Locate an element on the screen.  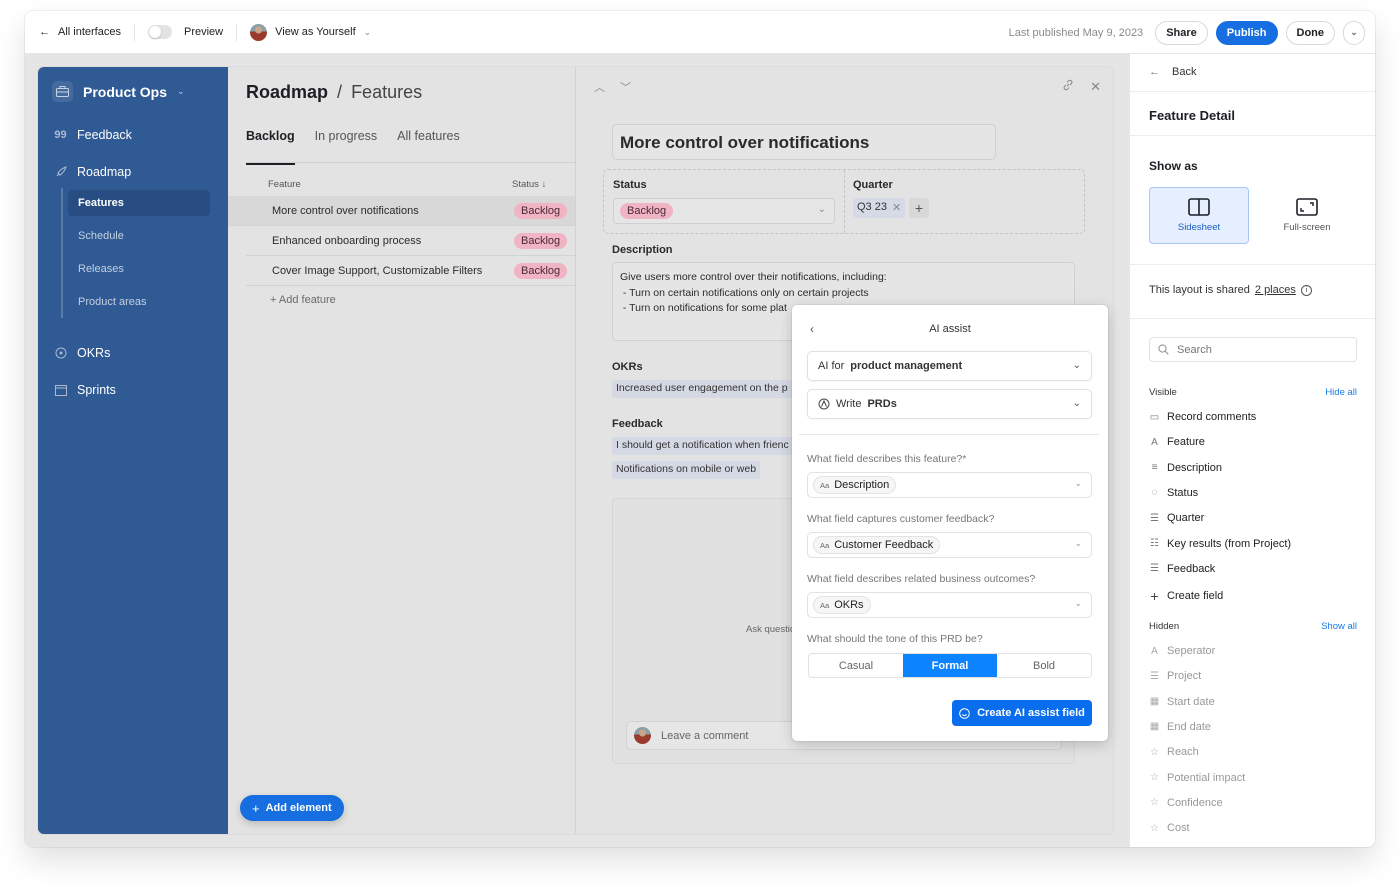
remove-icon: ✕ is located at coordinates (896, 208).